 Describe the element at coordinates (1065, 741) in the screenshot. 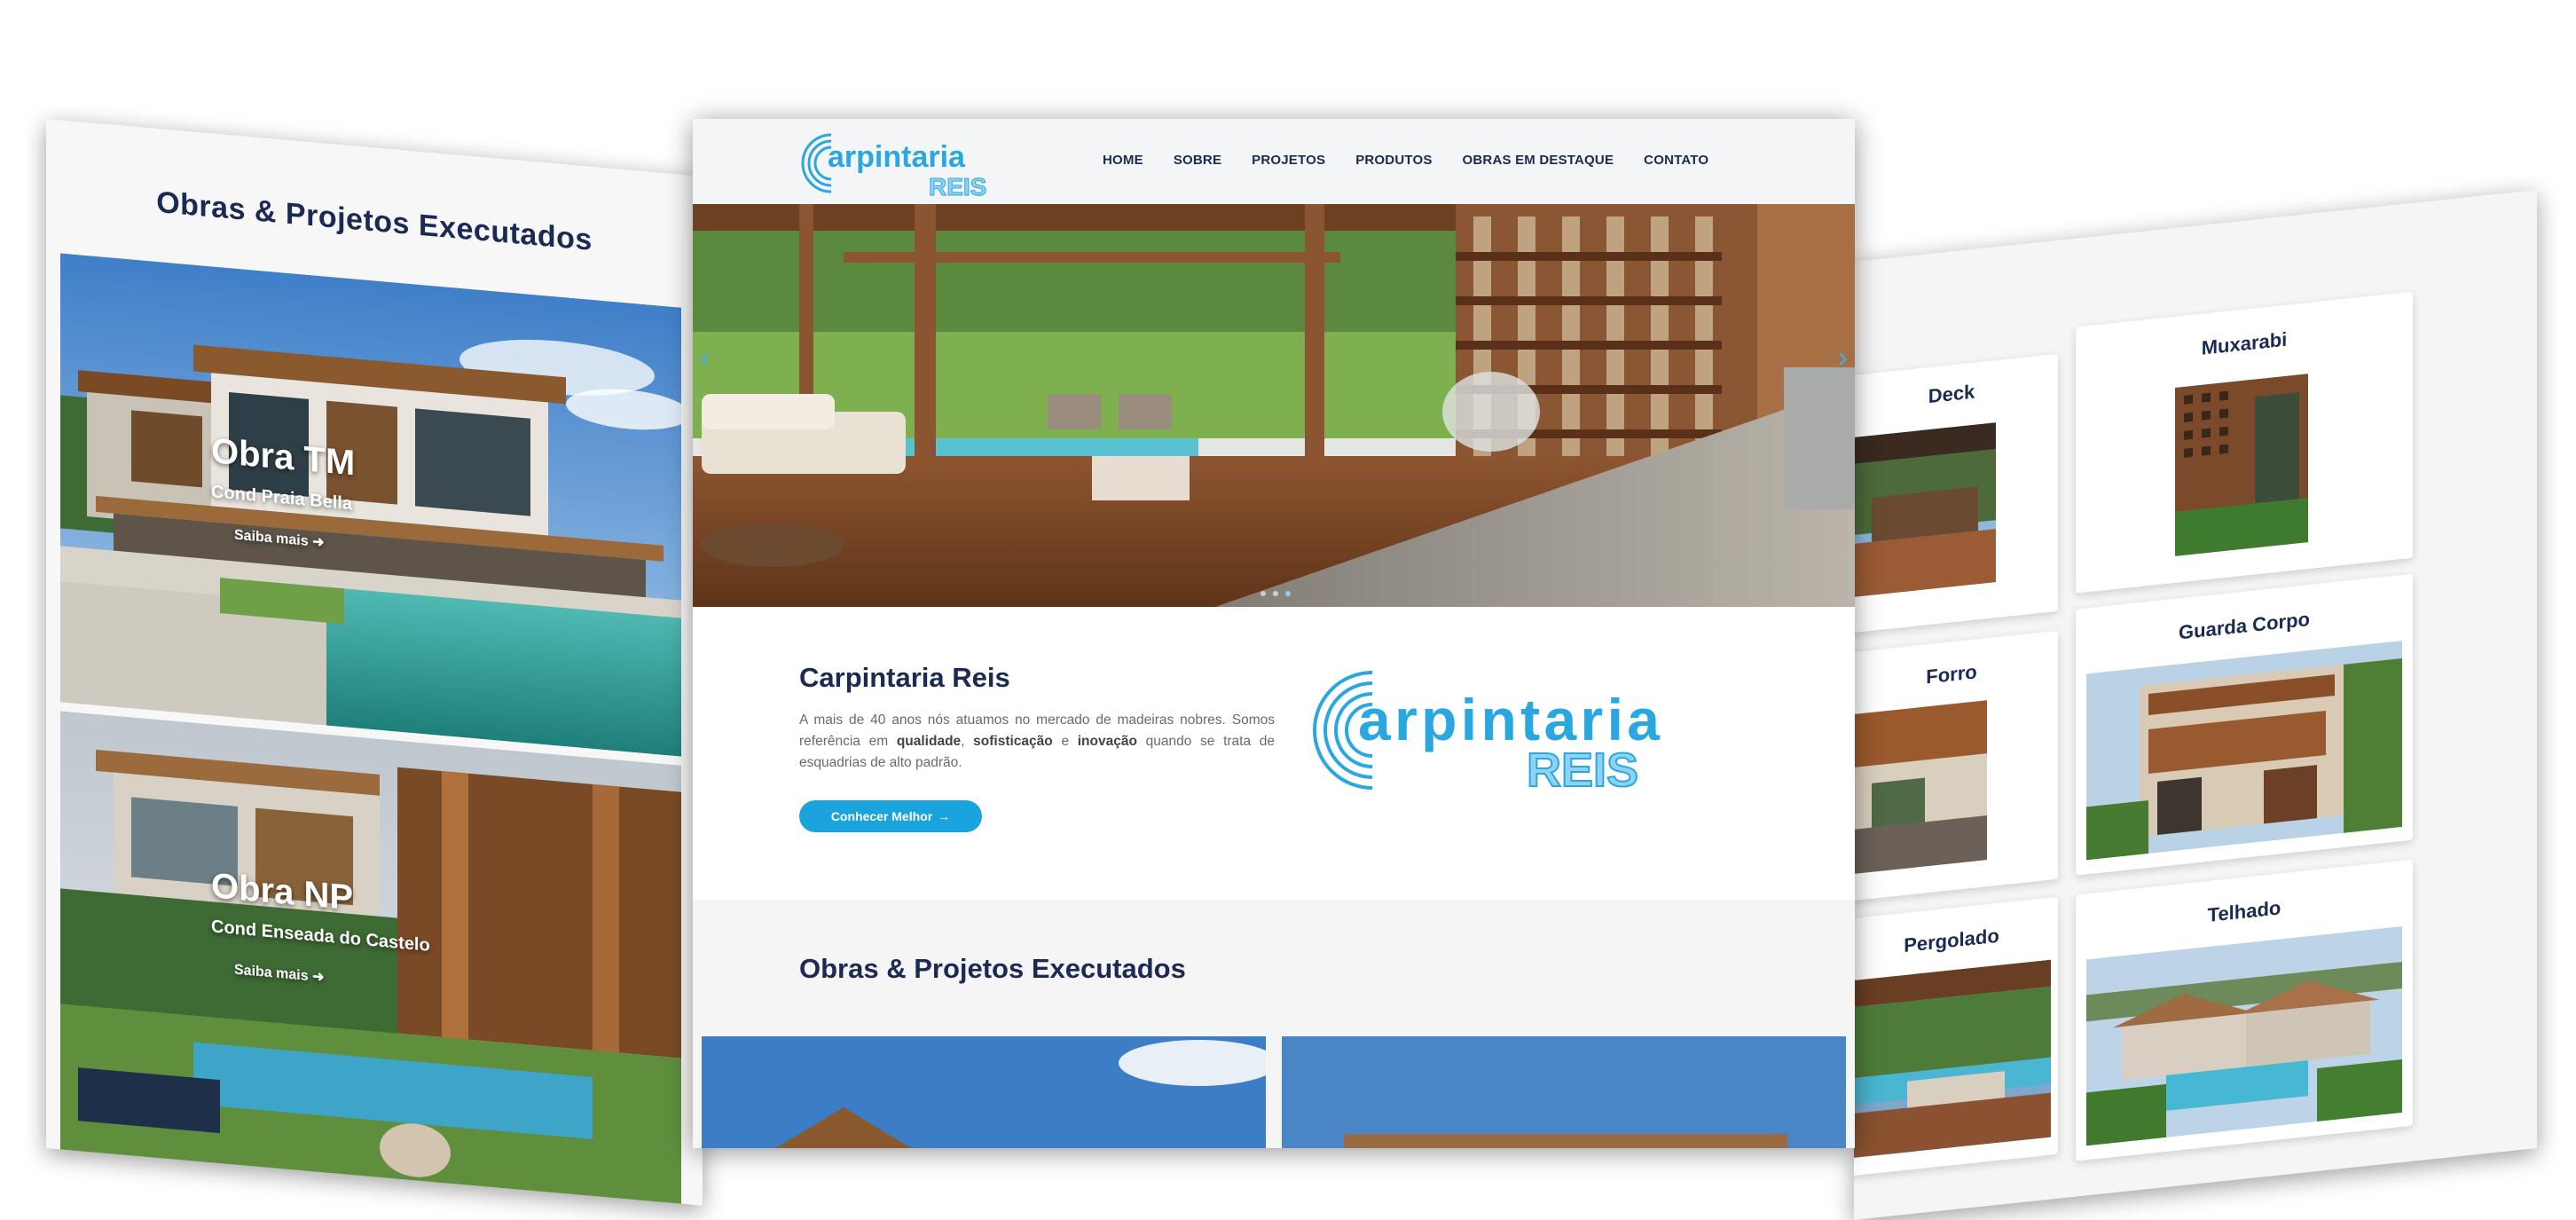

I see `about-text-part: e` at that location.